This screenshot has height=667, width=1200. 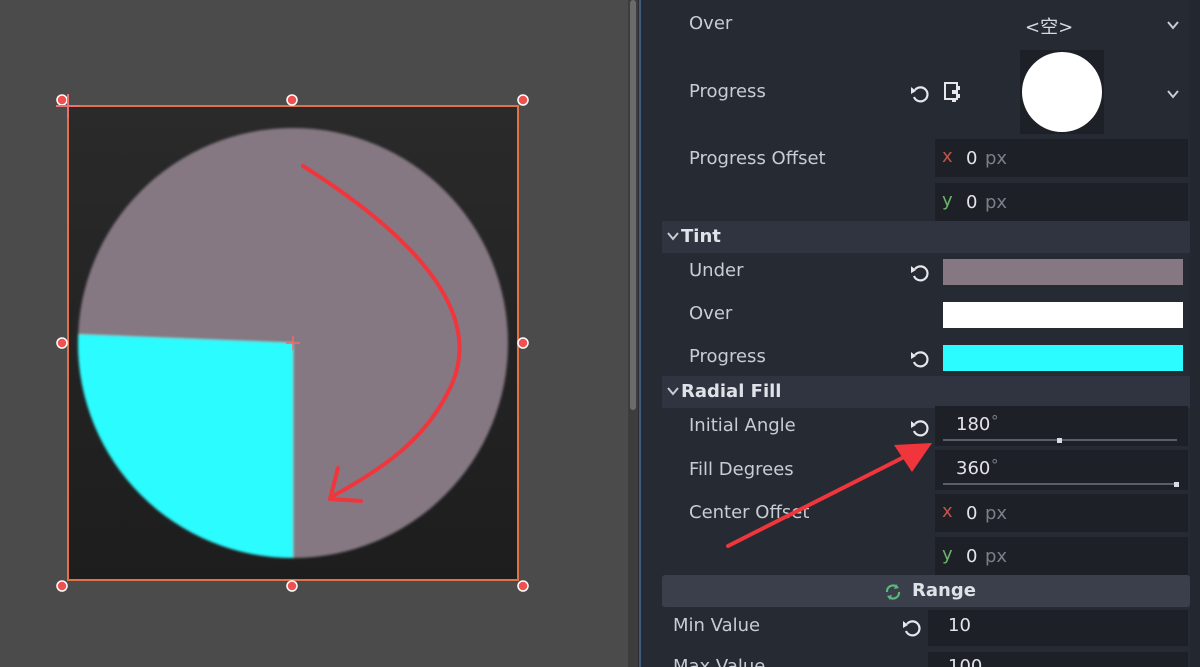 What do you see at coordinates (926, 237) in the screenshot?
I see `tint-section-header: Tint` at bounding box center [926, 237].